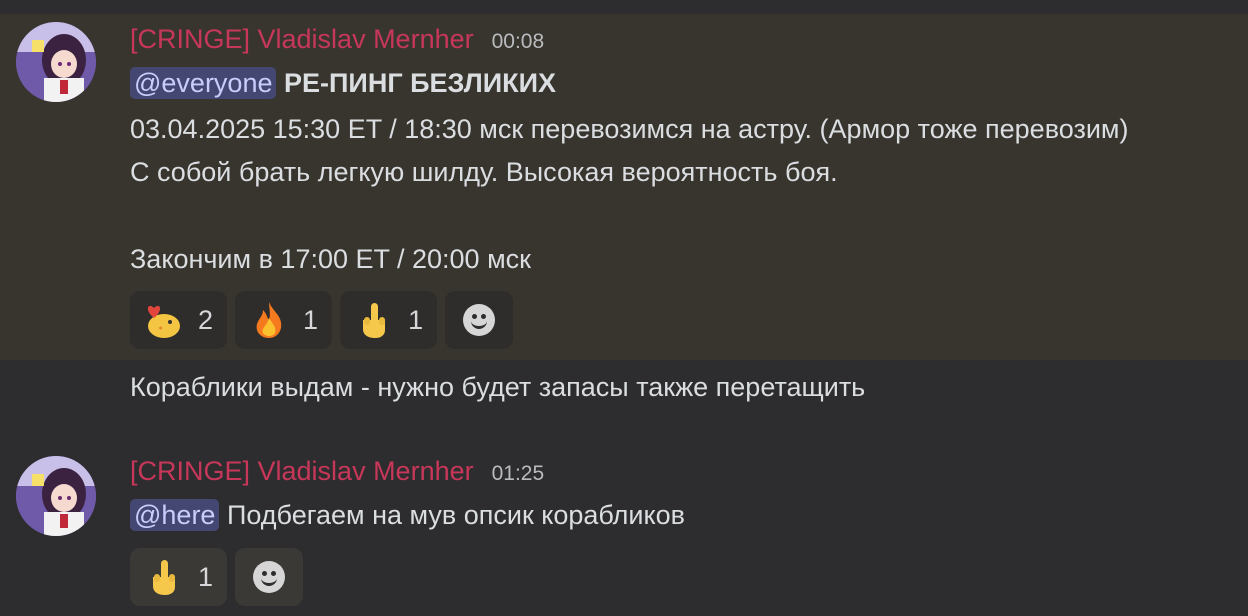  Describe the element at coordinates (518, 474) in the screenshot. I see `timestamp: 01:25` at that location.